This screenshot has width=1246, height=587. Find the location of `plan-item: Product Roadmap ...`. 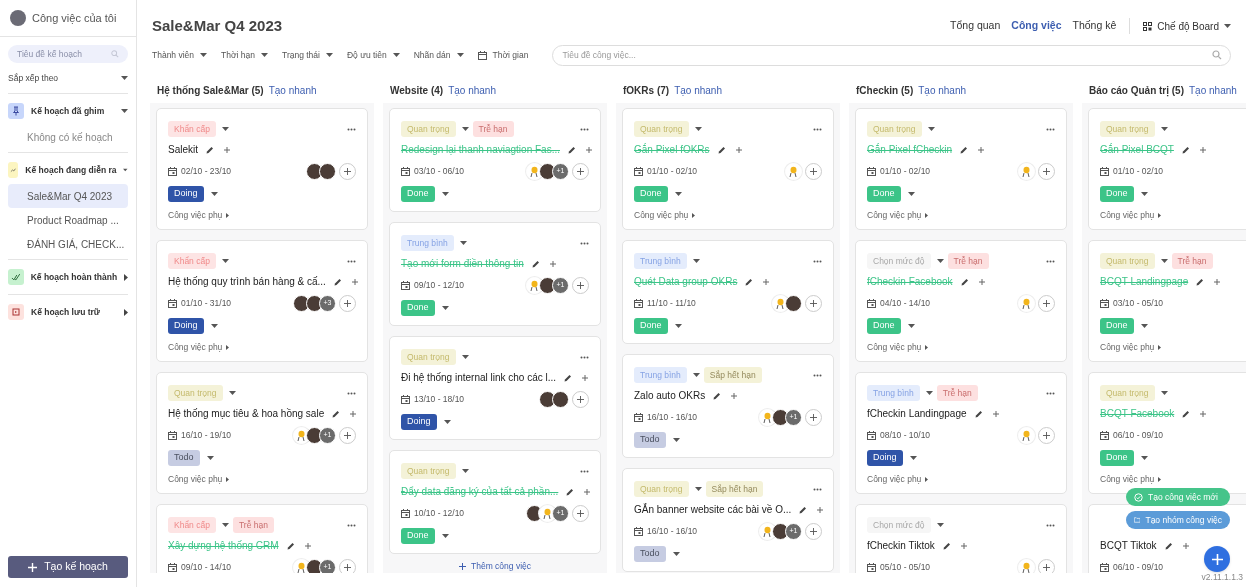

plan-item: Product Roadmap ... is located at coordinates (68, 220).